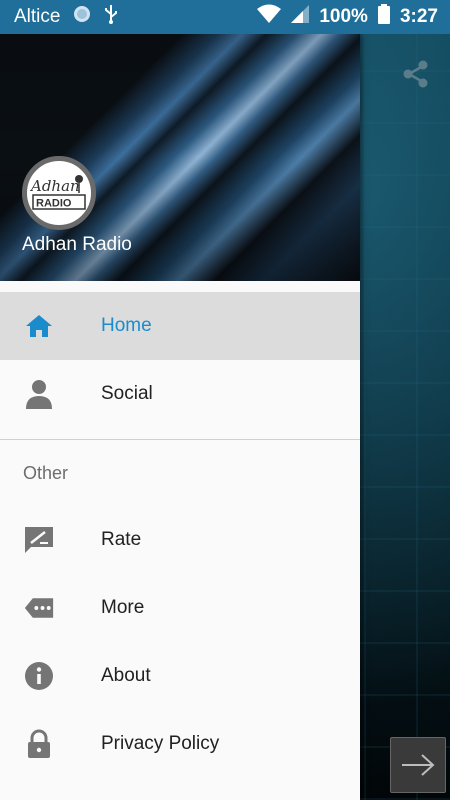 This screenshot has height=800, width=450. Describe the element at coordinates (225, 17) in the screenshot. I see `status-bar: Altice 100% 3:27` at that location.